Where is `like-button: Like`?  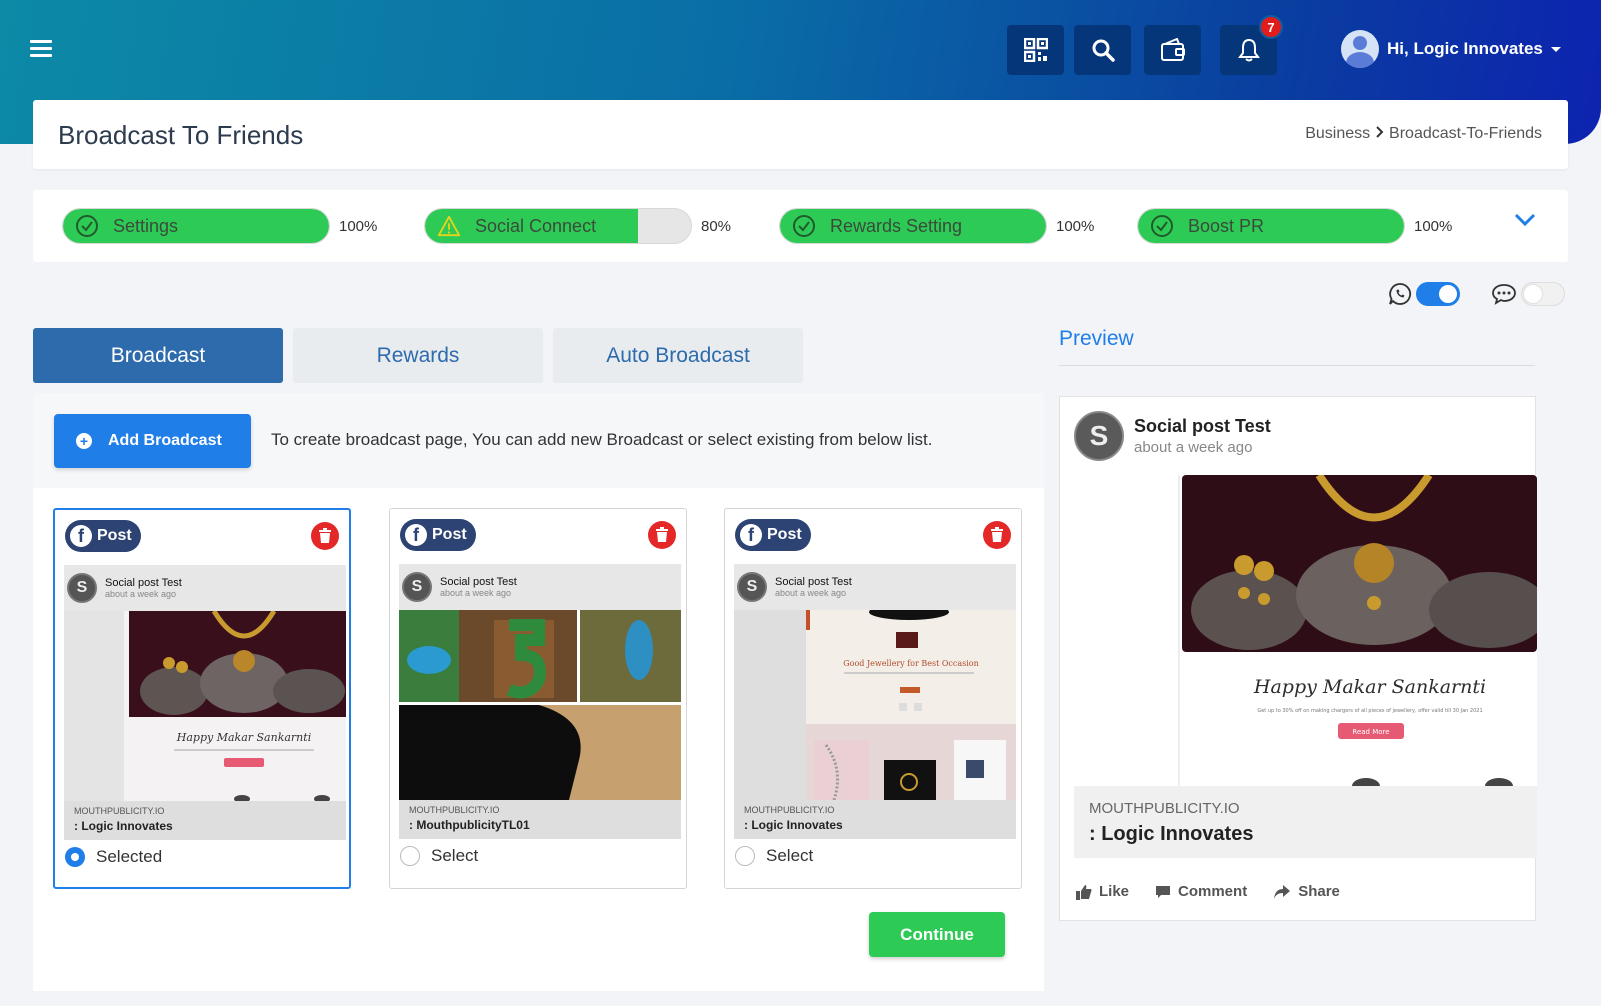 like-button: Like is located at coordinates (1102, 891).